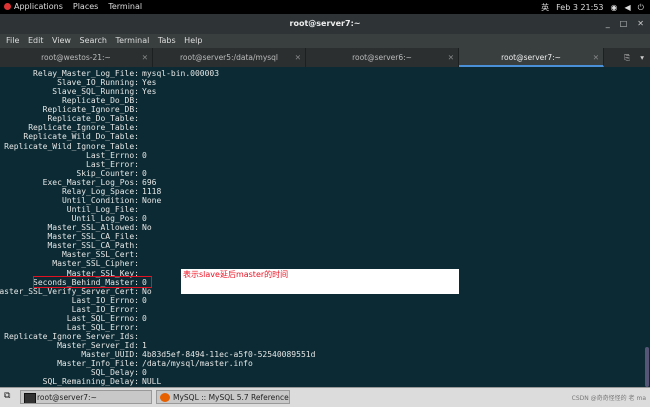  Describe the element at coordinates (642, 57) in the screenshot. I see `tab-list-chevron-down-icon: ▾` at that location.